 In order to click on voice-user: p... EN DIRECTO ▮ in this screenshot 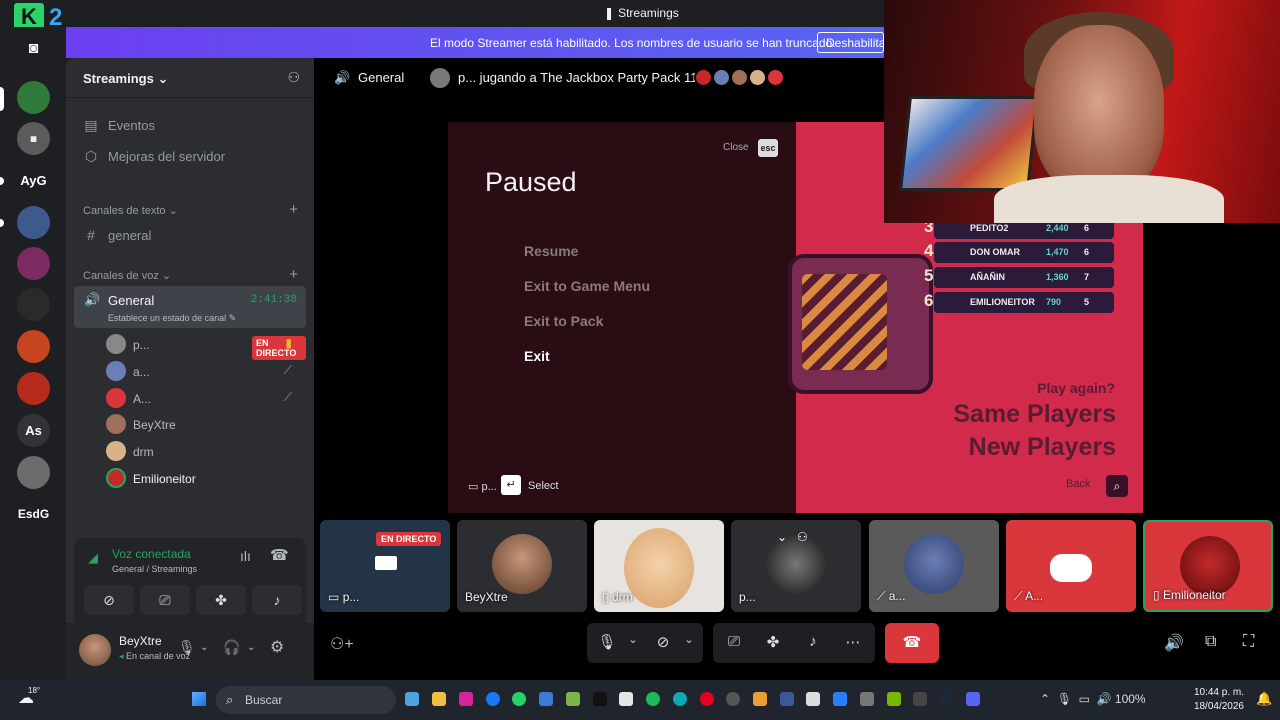, I will do `click(206, 345)`.